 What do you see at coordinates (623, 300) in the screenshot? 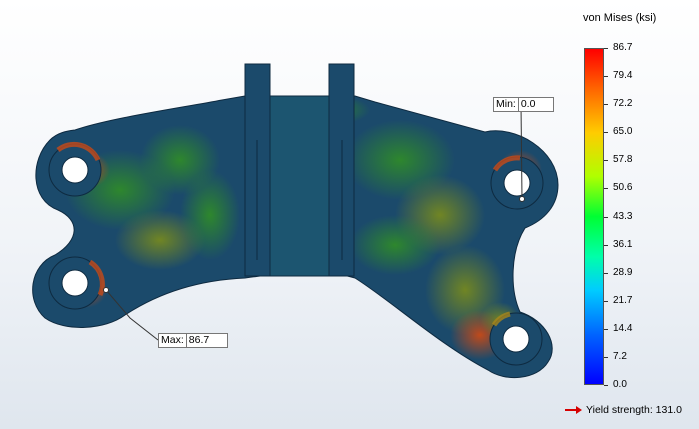
I see `color-scale-tick-label: 21.7` at bounding box center [623, 300].